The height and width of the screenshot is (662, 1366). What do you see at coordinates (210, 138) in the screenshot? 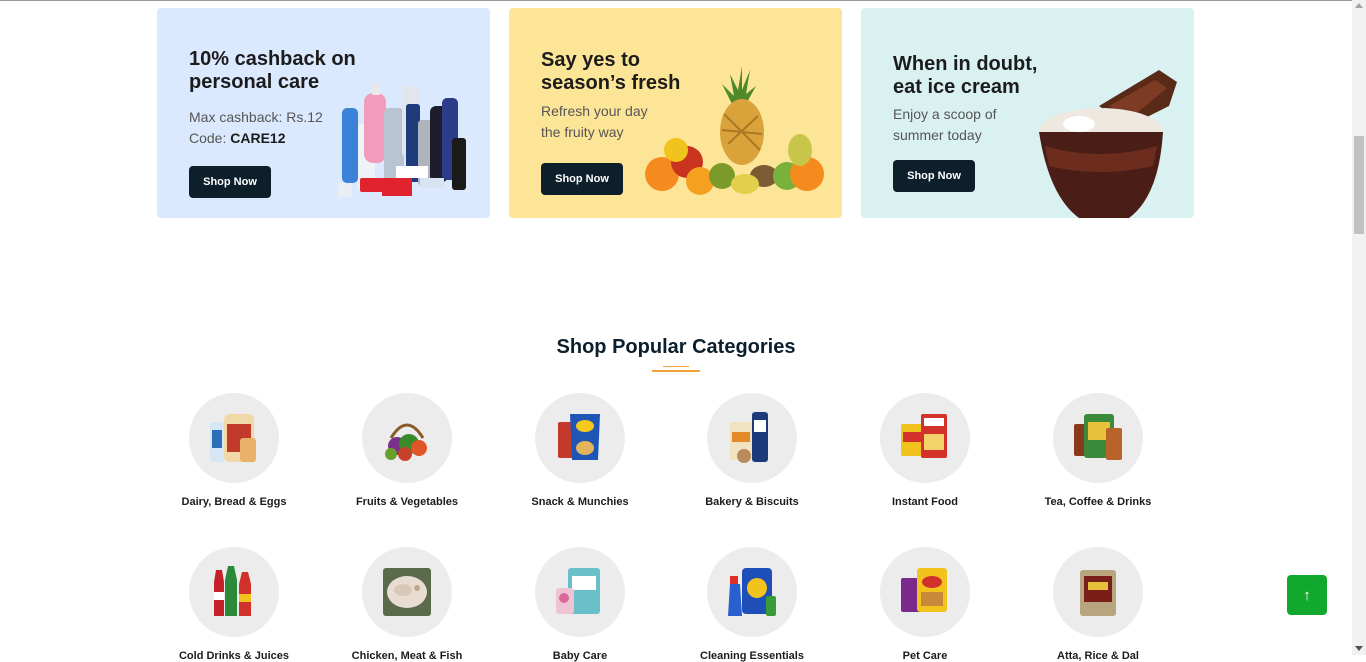
I see `code-label: Code:` at bounding box center [210, 138].